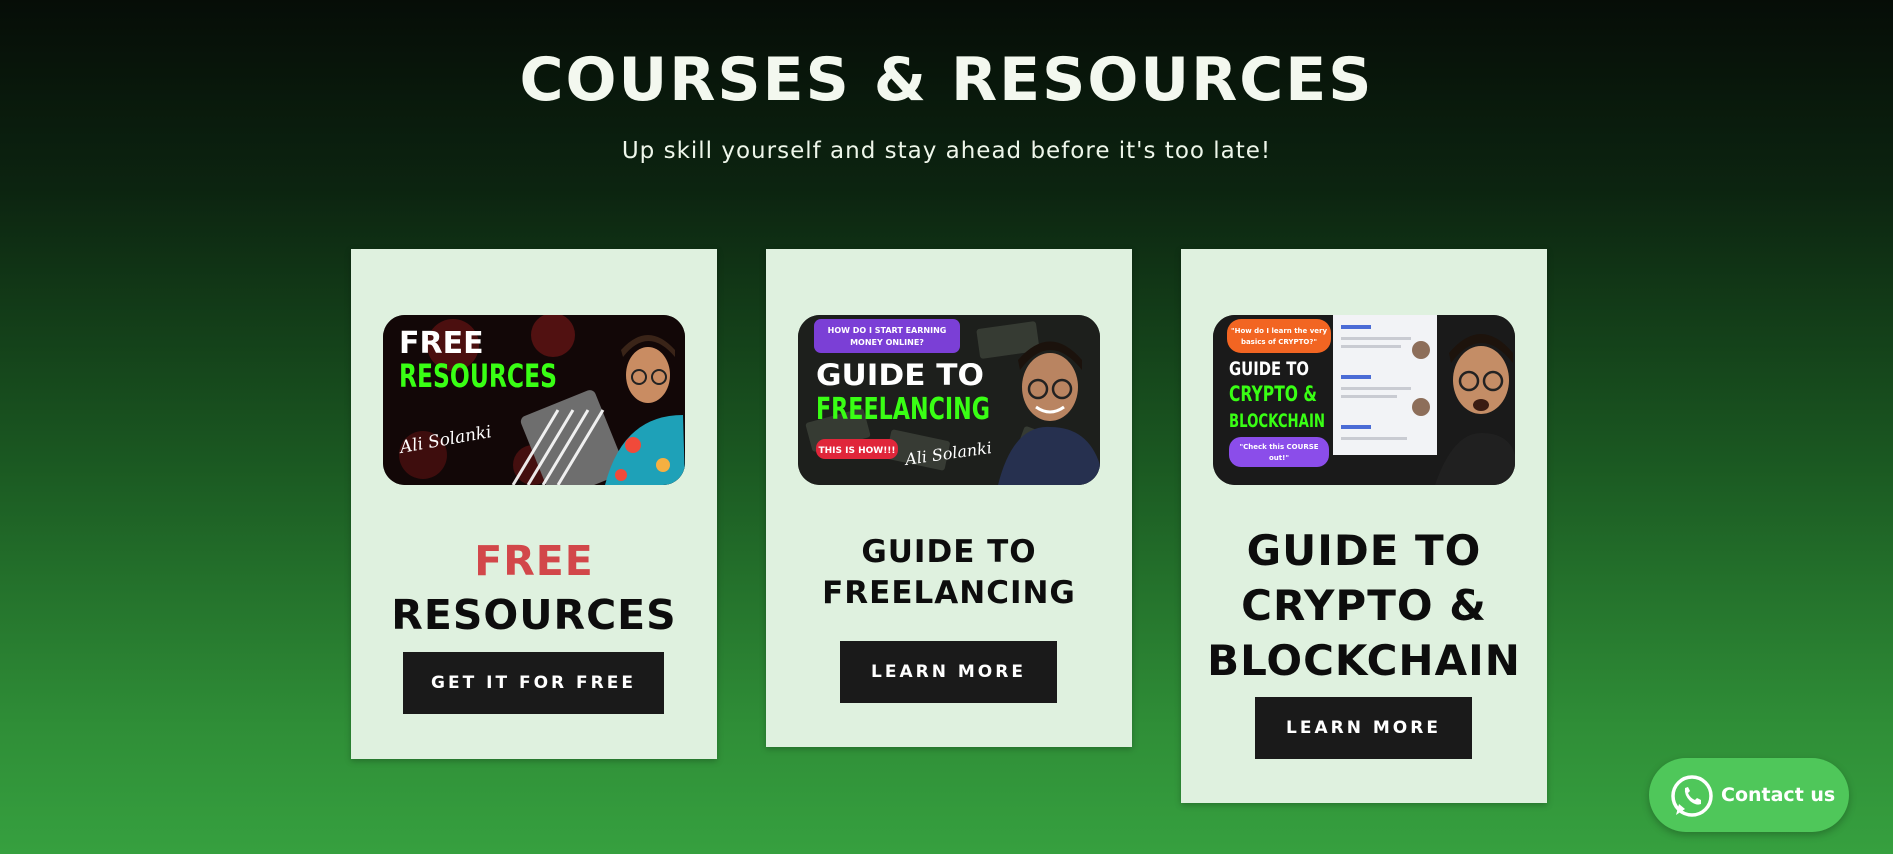 The height and width of the screenshot is (854, 1893). I want to click on thumb-badge-2: MONEY ONLINE?, so click(887, 342).